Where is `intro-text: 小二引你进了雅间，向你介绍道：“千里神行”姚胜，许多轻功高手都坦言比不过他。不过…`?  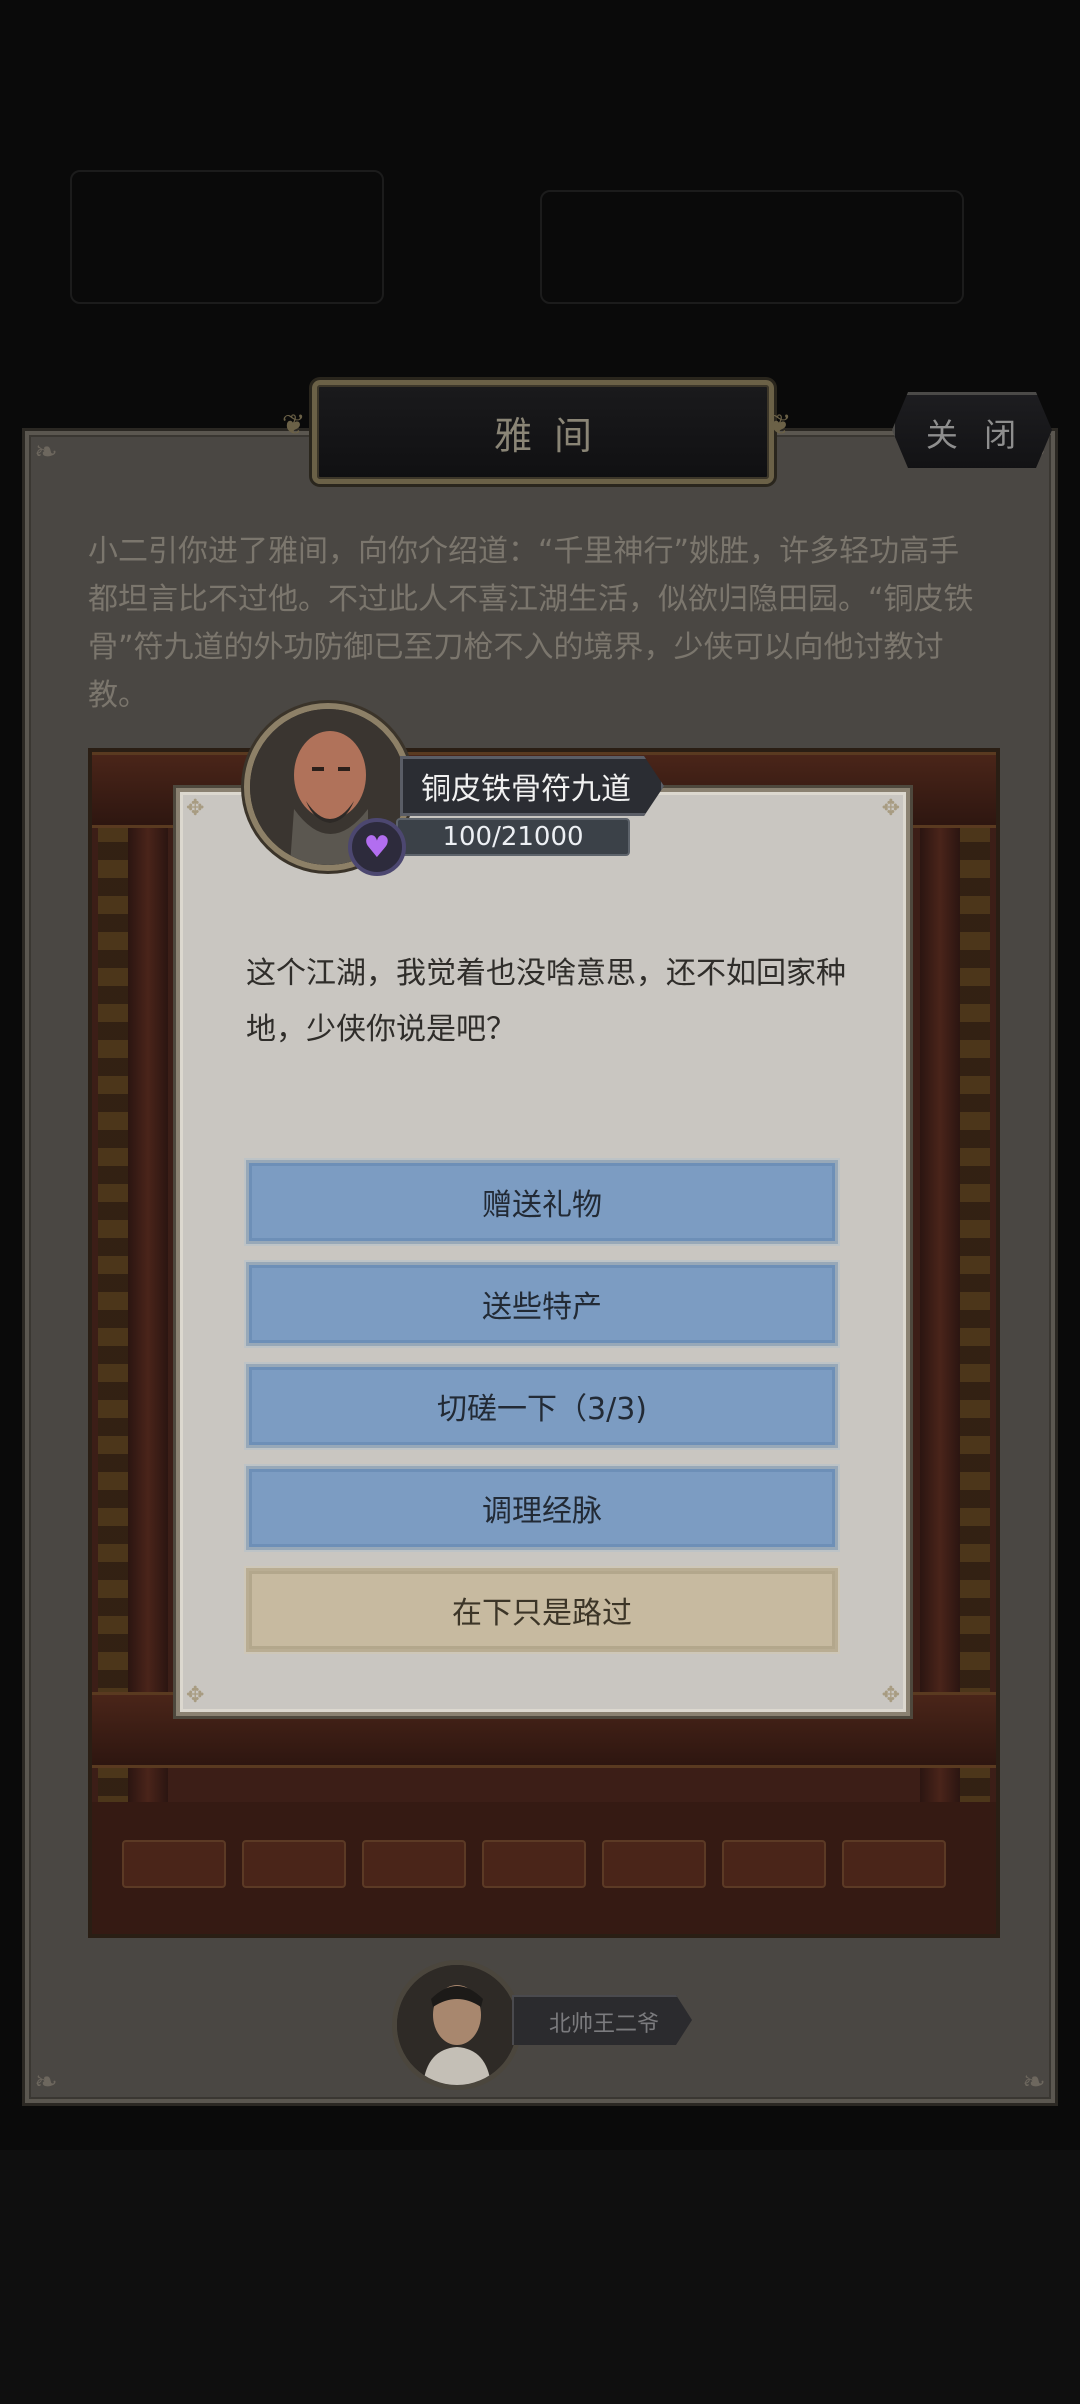
intro-text: 小二引你进了雅间，向你介绍道：“千里神行”姚胜，许多轻功高手都坦言比不过他。不过… is located at coordinates (531, 623).